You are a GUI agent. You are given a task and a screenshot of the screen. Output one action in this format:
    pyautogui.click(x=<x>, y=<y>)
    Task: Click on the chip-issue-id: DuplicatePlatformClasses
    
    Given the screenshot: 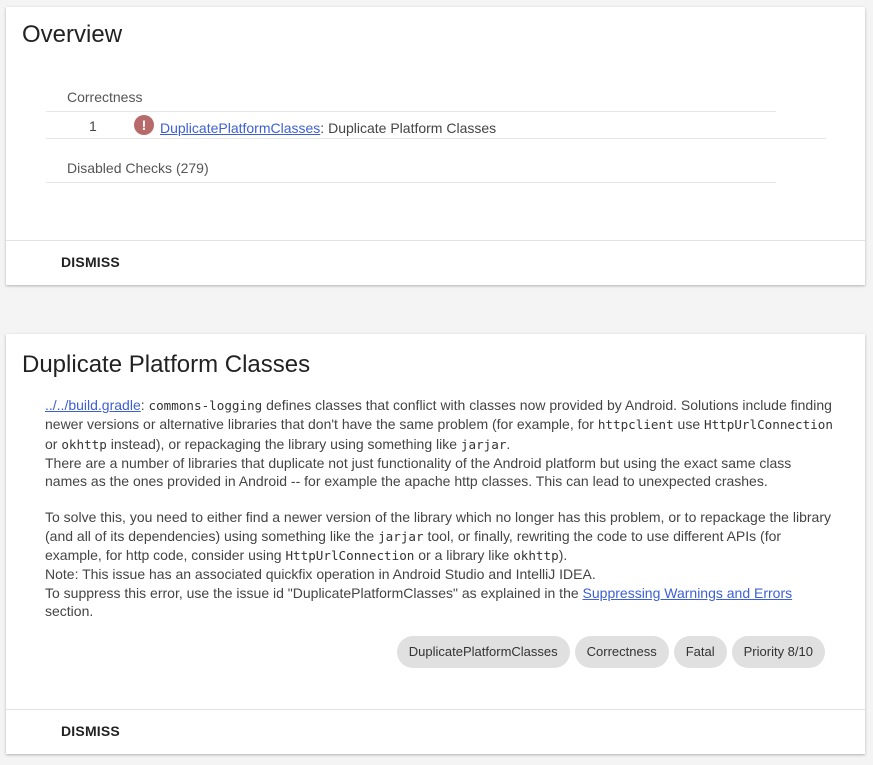 What is the action you would take?
    pyautogui.click(x=483, y=652)
    